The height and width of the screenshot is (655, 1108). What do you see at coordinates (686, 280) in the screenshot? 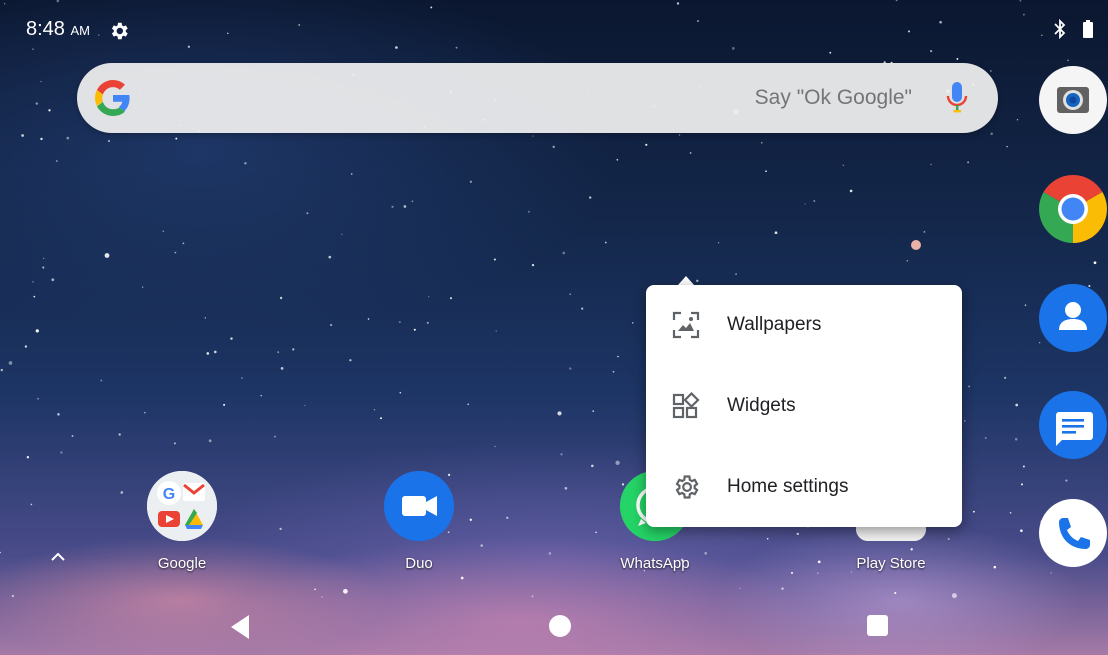
I see `popup-menu-arrow` at bounding box center [686, 280].